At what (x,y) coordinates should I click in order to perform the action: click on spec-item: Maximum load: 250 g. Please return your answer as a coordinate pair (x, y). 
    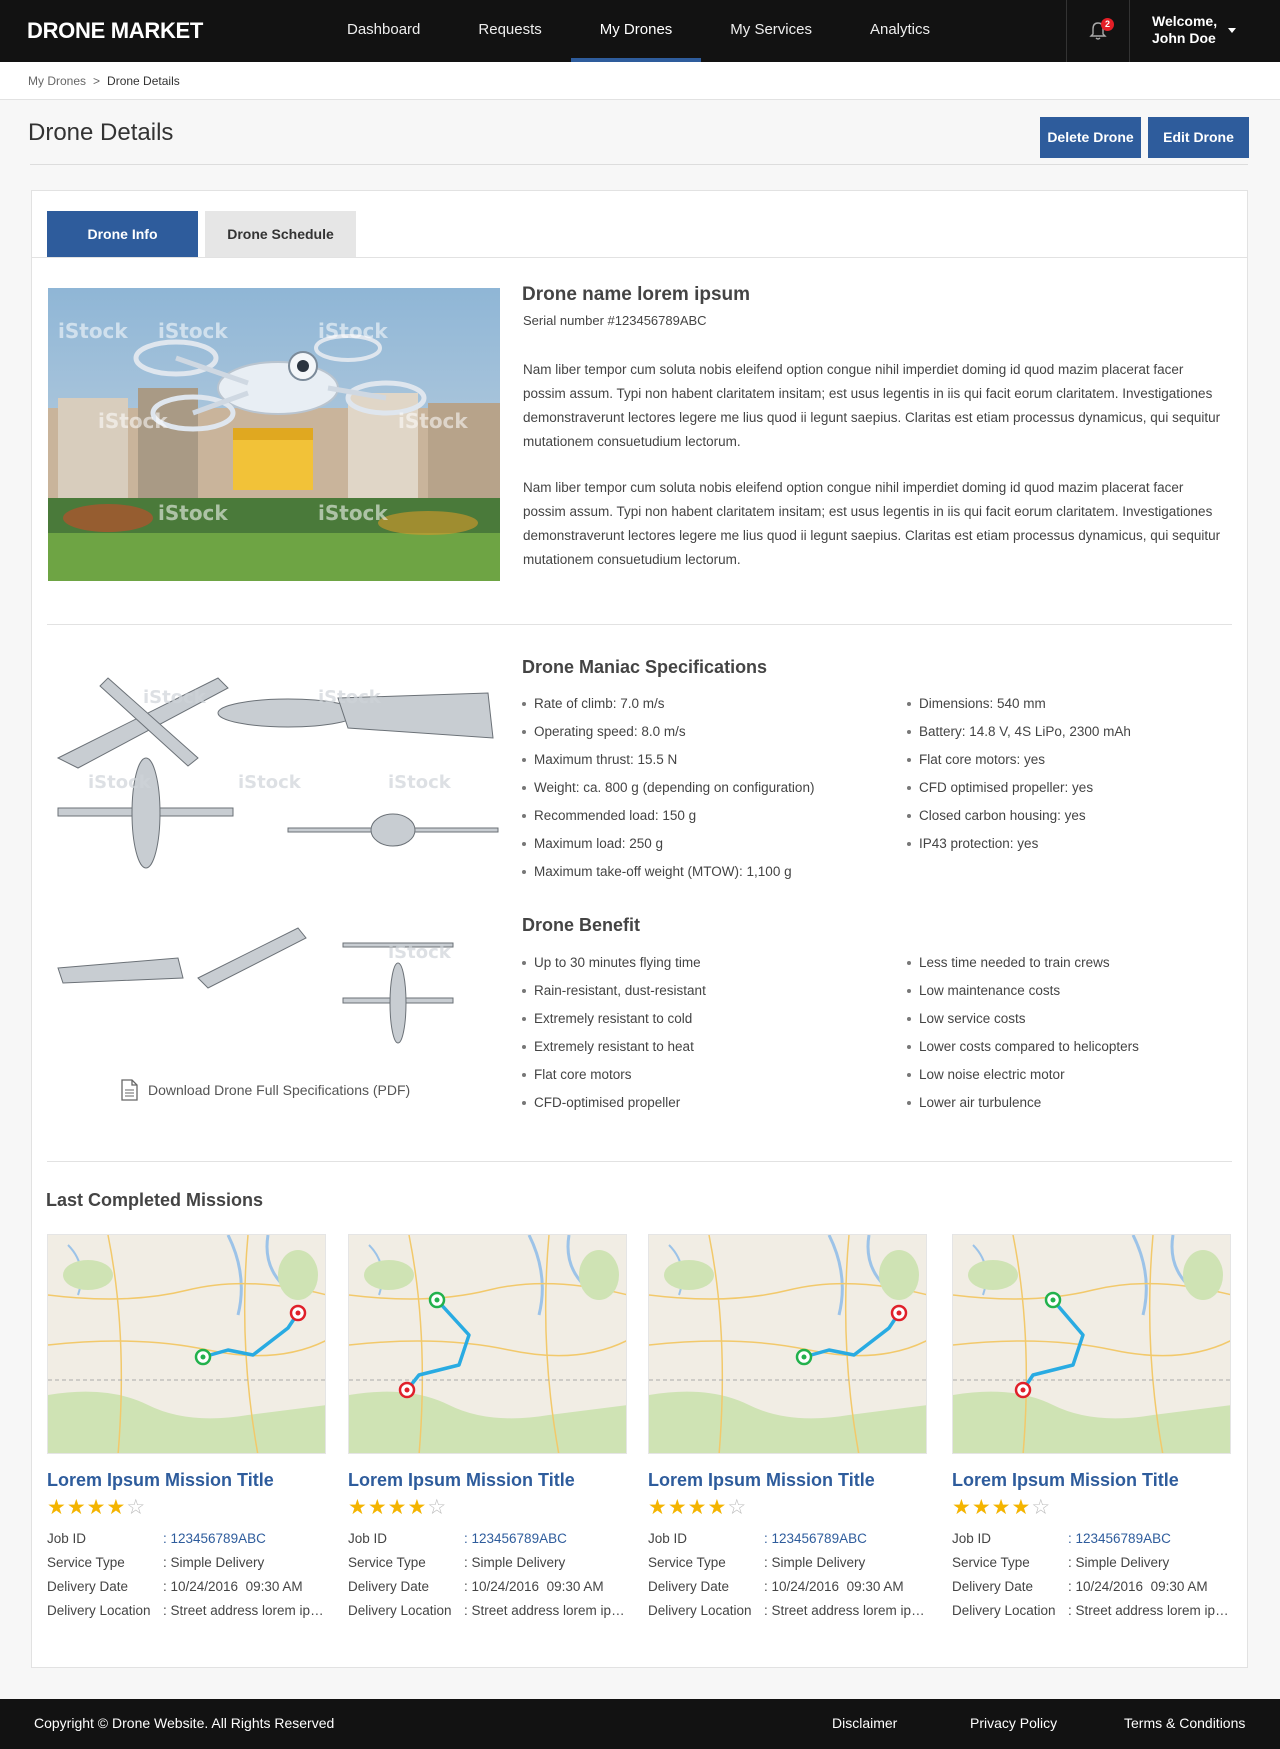
    Looking at the image, I should click on (668, 844).